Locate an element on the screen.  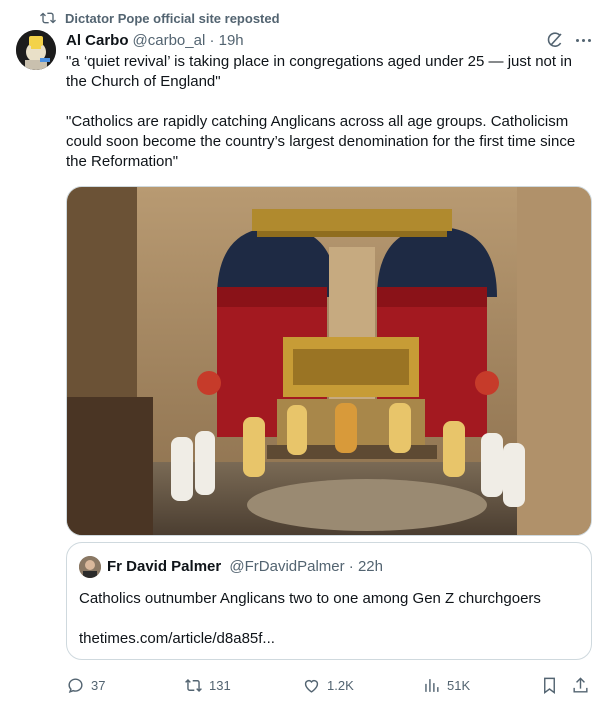
reply-button: 37 is located at coordinates (85, 685).